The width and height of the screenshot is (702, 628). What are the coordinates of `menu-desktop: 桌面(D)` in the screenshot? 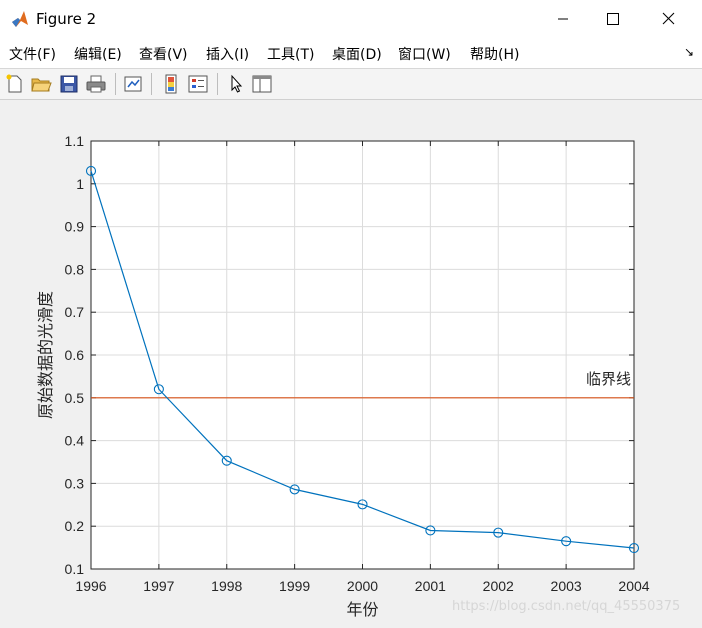 It's located at (357, 54).